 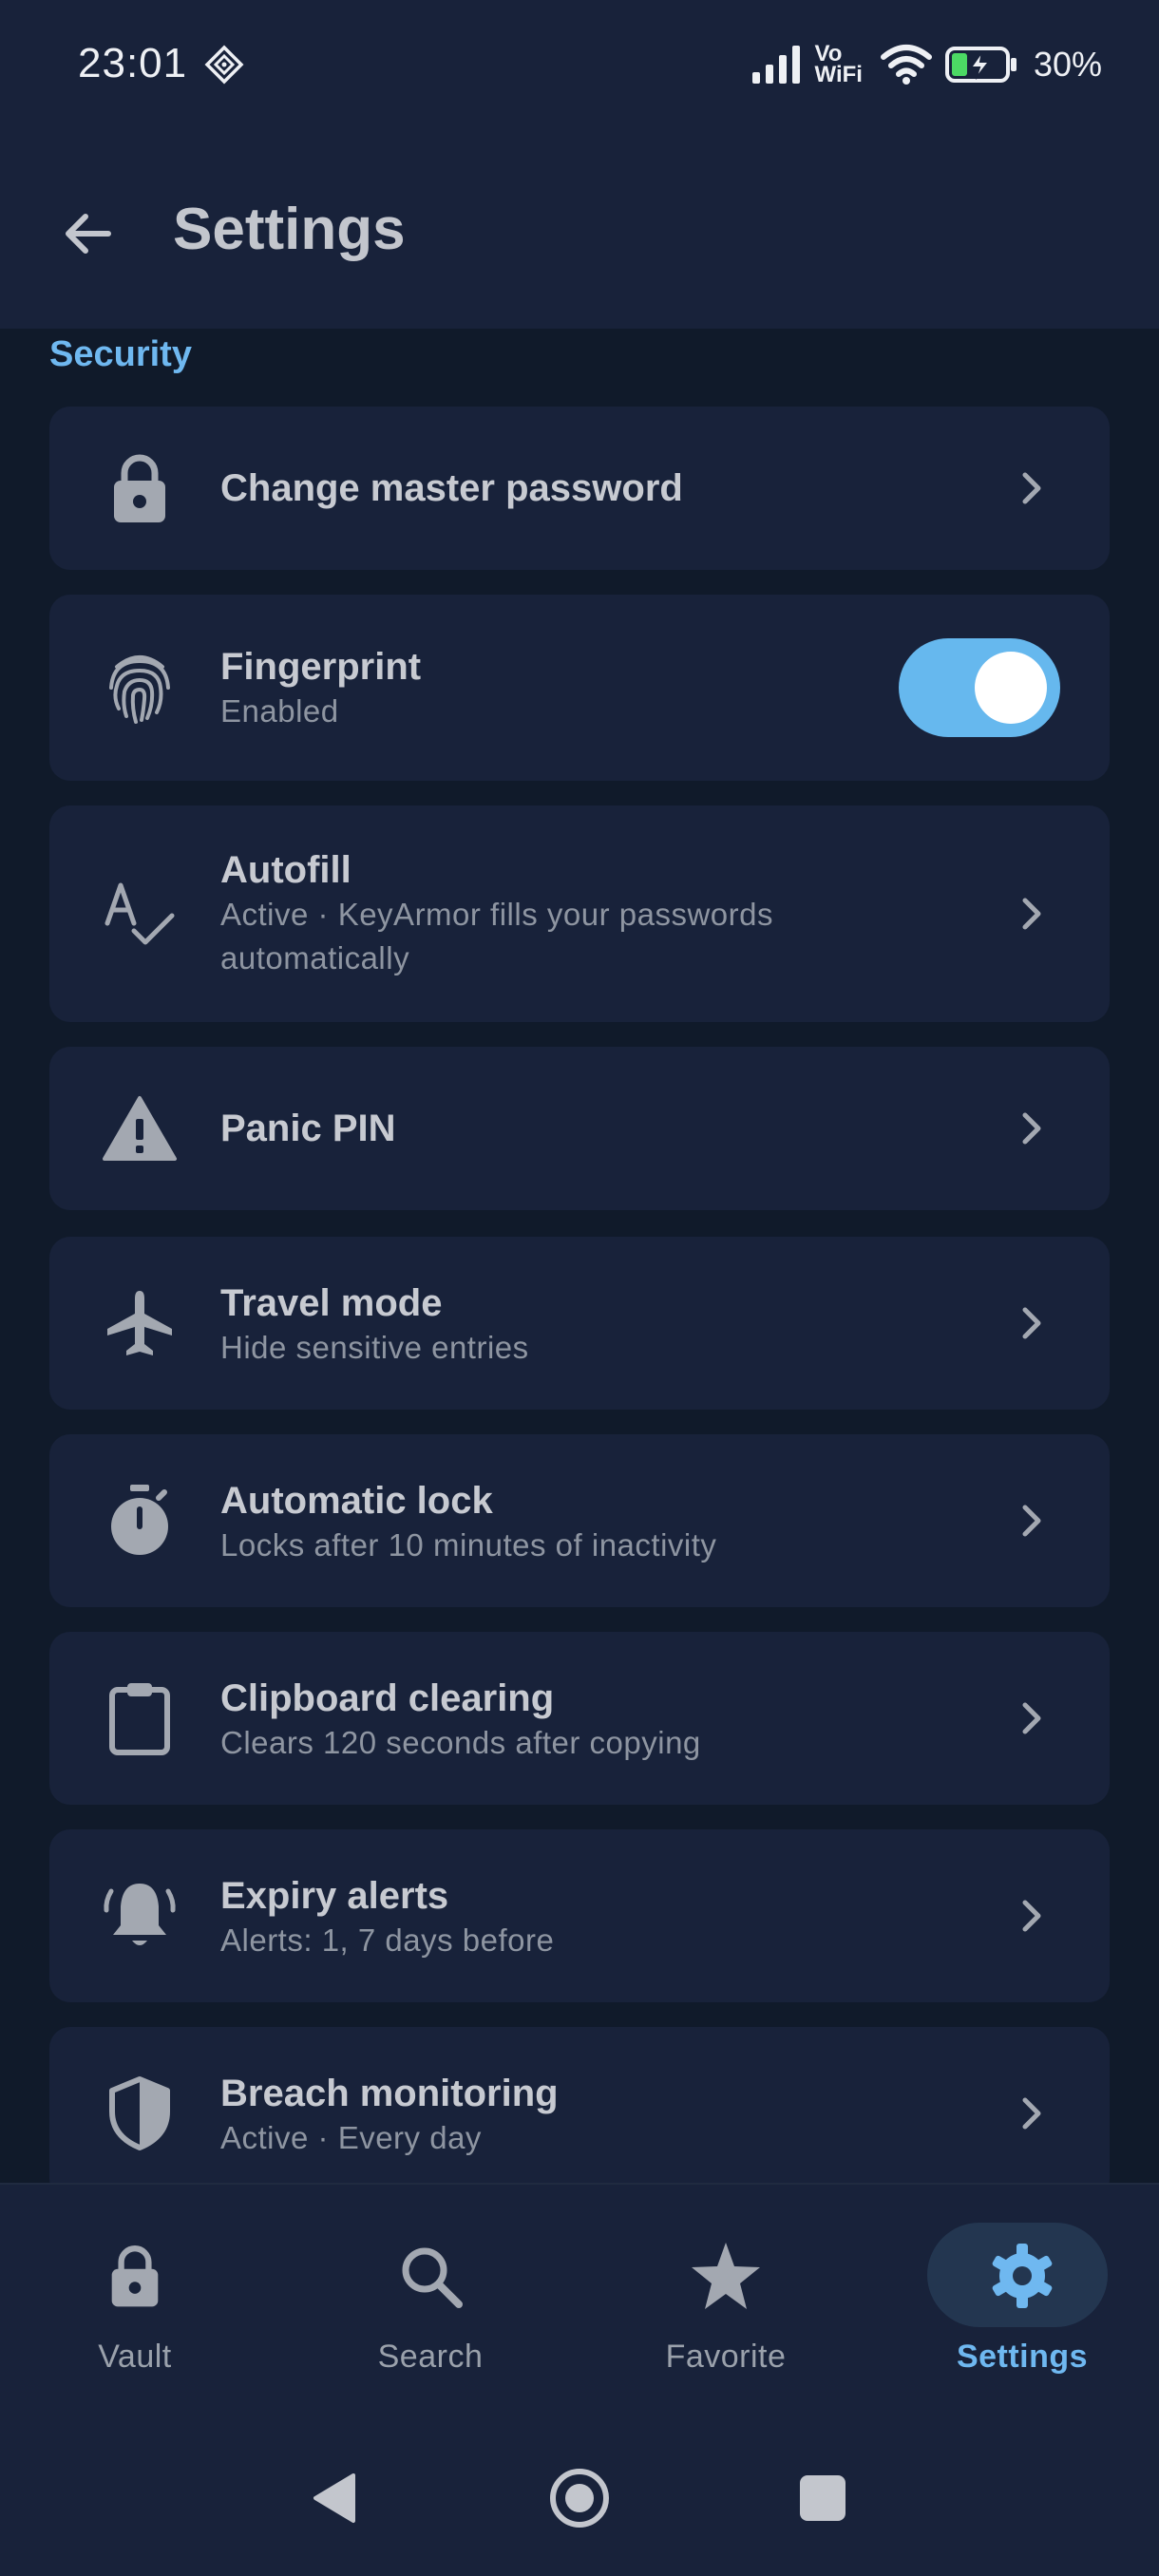 I want to click on back-button, so click(x=87, y=234).